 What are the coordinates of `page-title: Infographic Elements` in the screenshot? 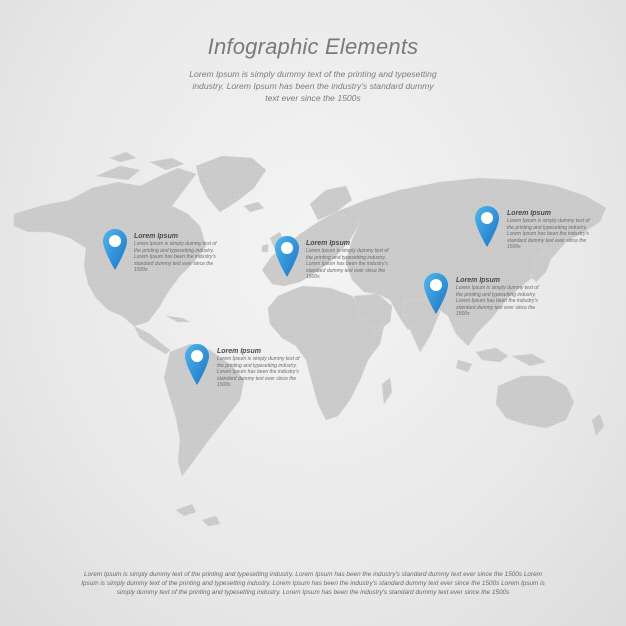 It's located at (313, 46).